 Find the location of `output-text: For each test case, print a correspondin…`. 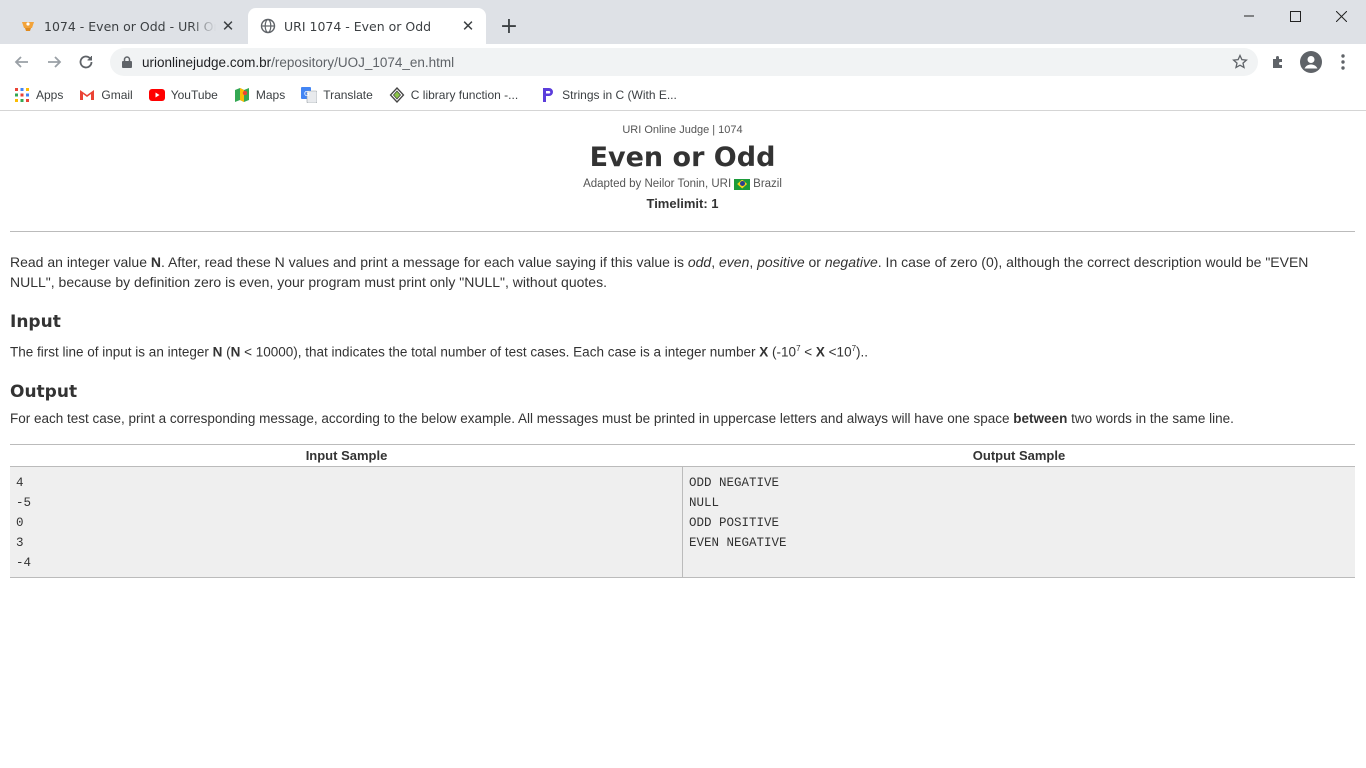

output-text: For each test case, print a correspondin… is located at coordinates (512, 418).